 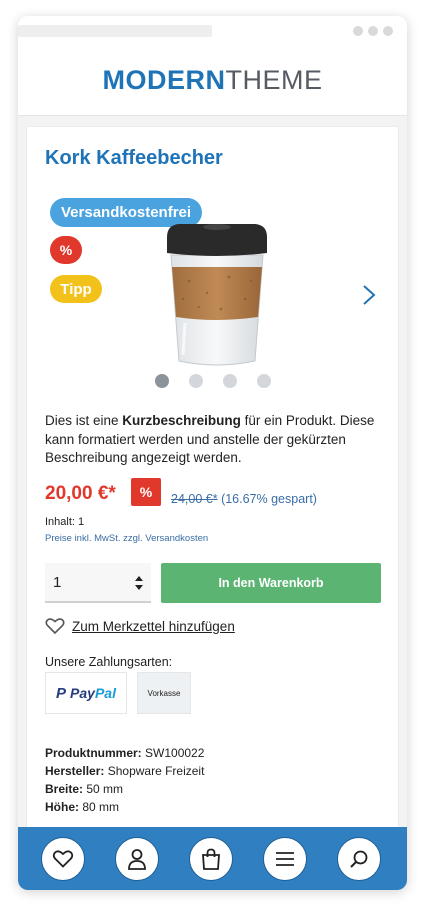 What do you see at coordinates (80, 493) in the screenshot?
I see `price: 20,00 €*` at bounding box center [80, 493].